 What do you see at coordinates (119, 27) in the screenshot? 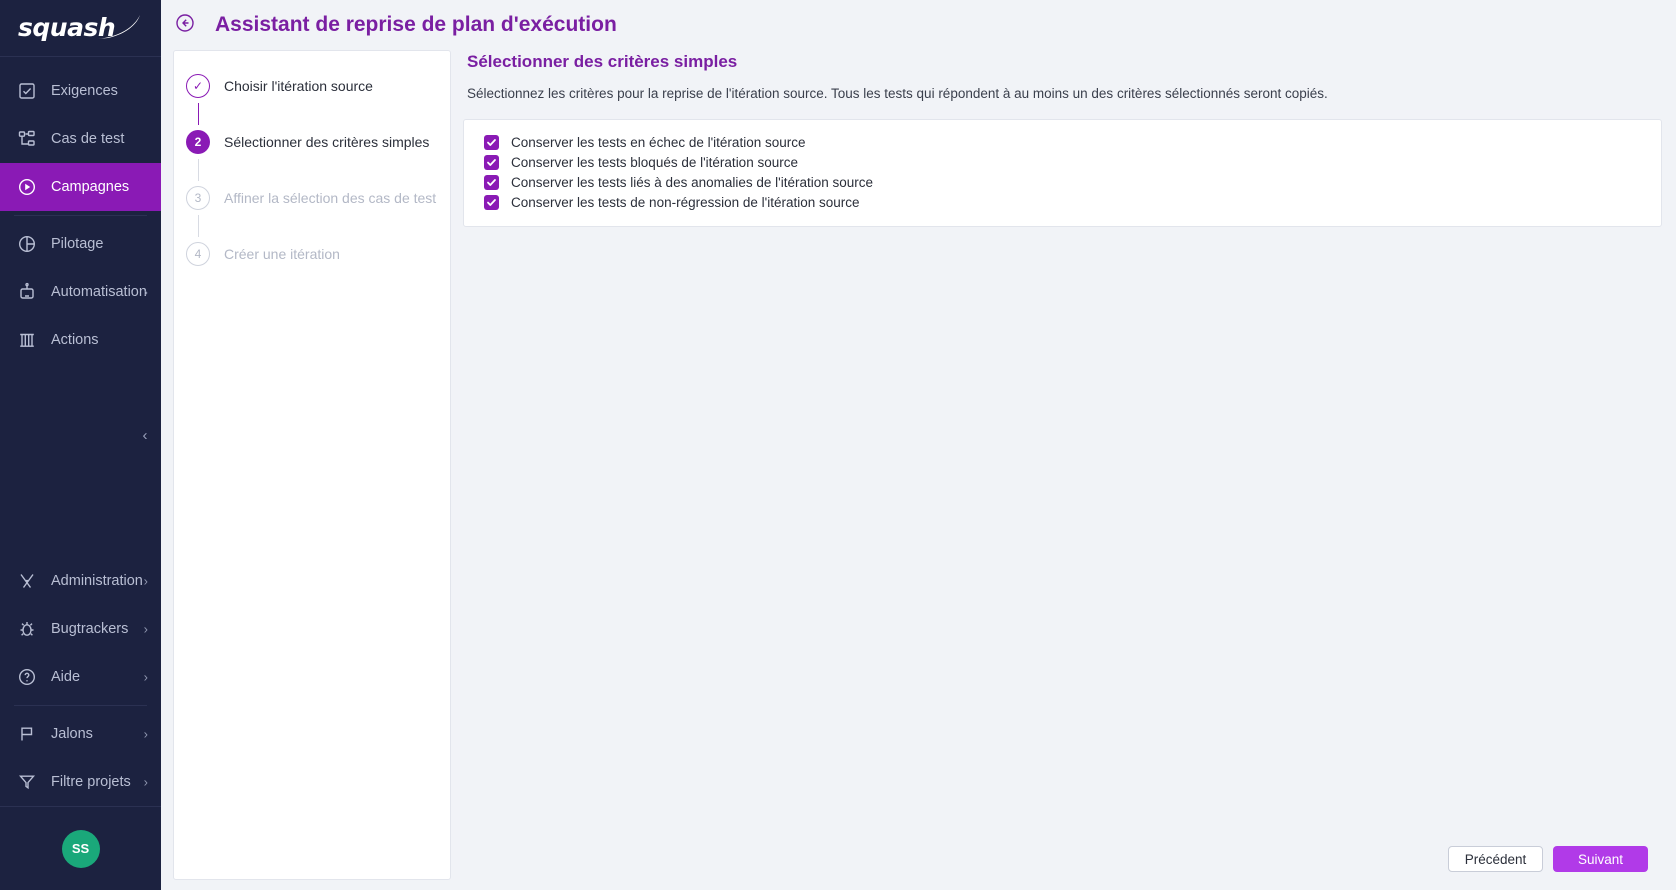
I see `logo-swoosh-icon` at bounding box center [119, 27].